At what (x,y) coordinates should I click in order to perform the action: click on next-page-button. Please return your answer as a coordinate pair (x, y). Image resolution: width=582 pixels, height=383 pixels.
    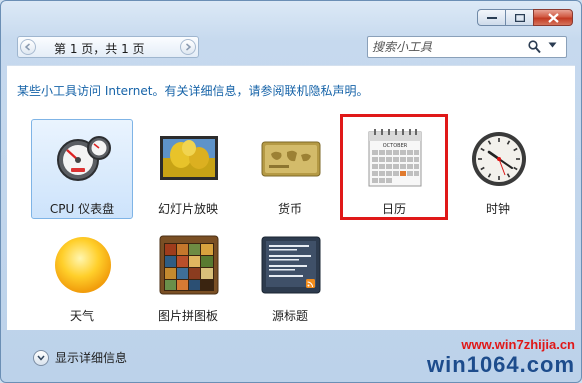
    Looking at the image, I should click on (188, 47).